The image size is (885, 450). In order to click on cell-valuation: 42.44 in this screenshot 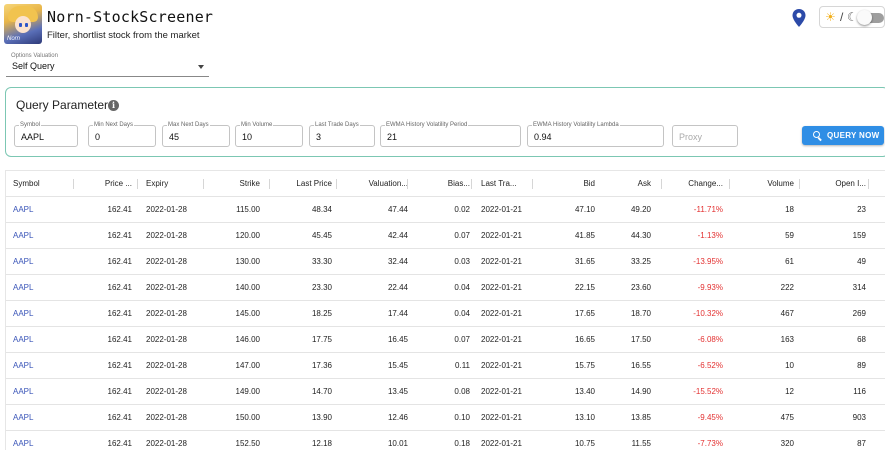, I will do `click(397, 235)`.